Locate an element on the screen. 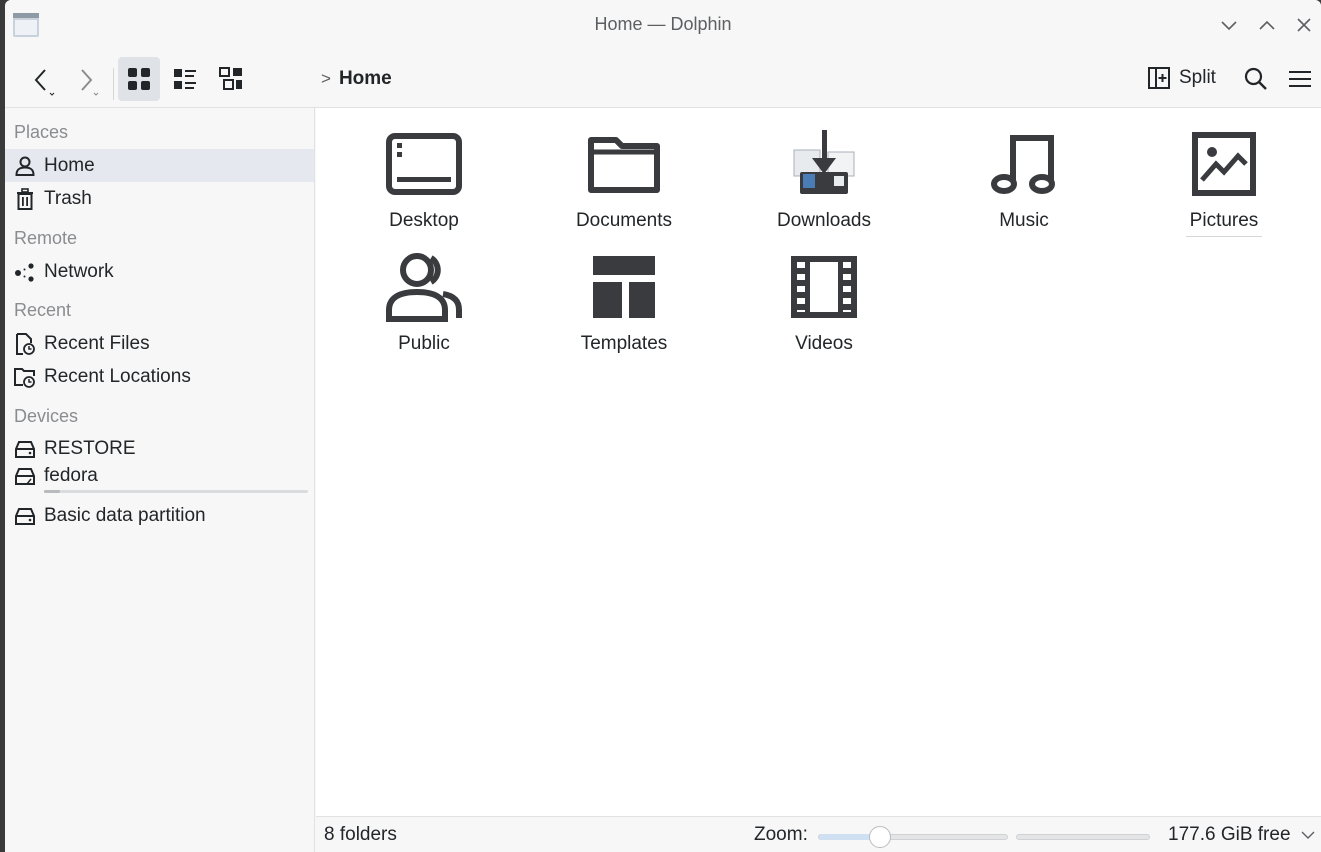 This screenshot has width=1321, height=852. sidebar-item-trash: Trash is located at coordinates (159, 198).